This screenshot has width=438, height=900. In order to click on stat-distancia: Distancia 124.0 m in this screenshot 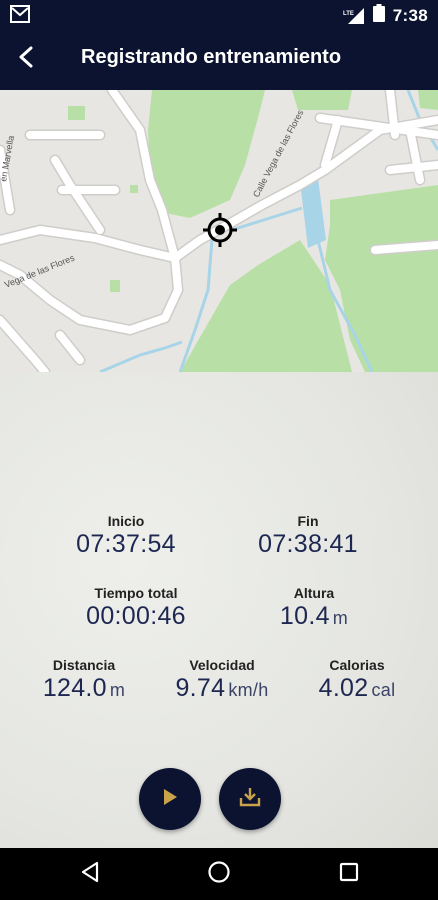, I will do `click(84, 680)`.